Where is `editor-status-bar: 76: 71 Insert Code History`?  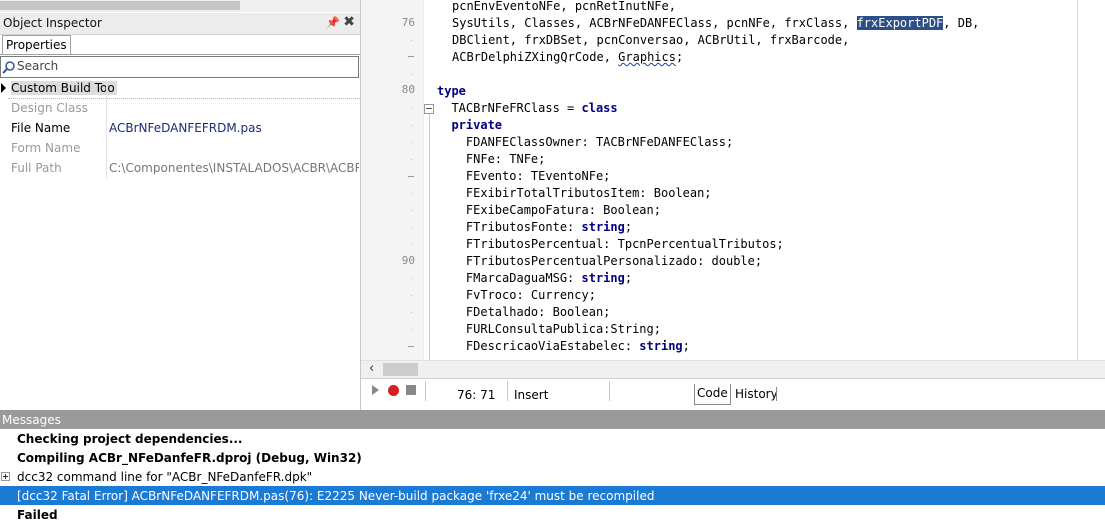
editor-status-bar: 76: 71 Insert Code History is located at coordinates (733, 394).